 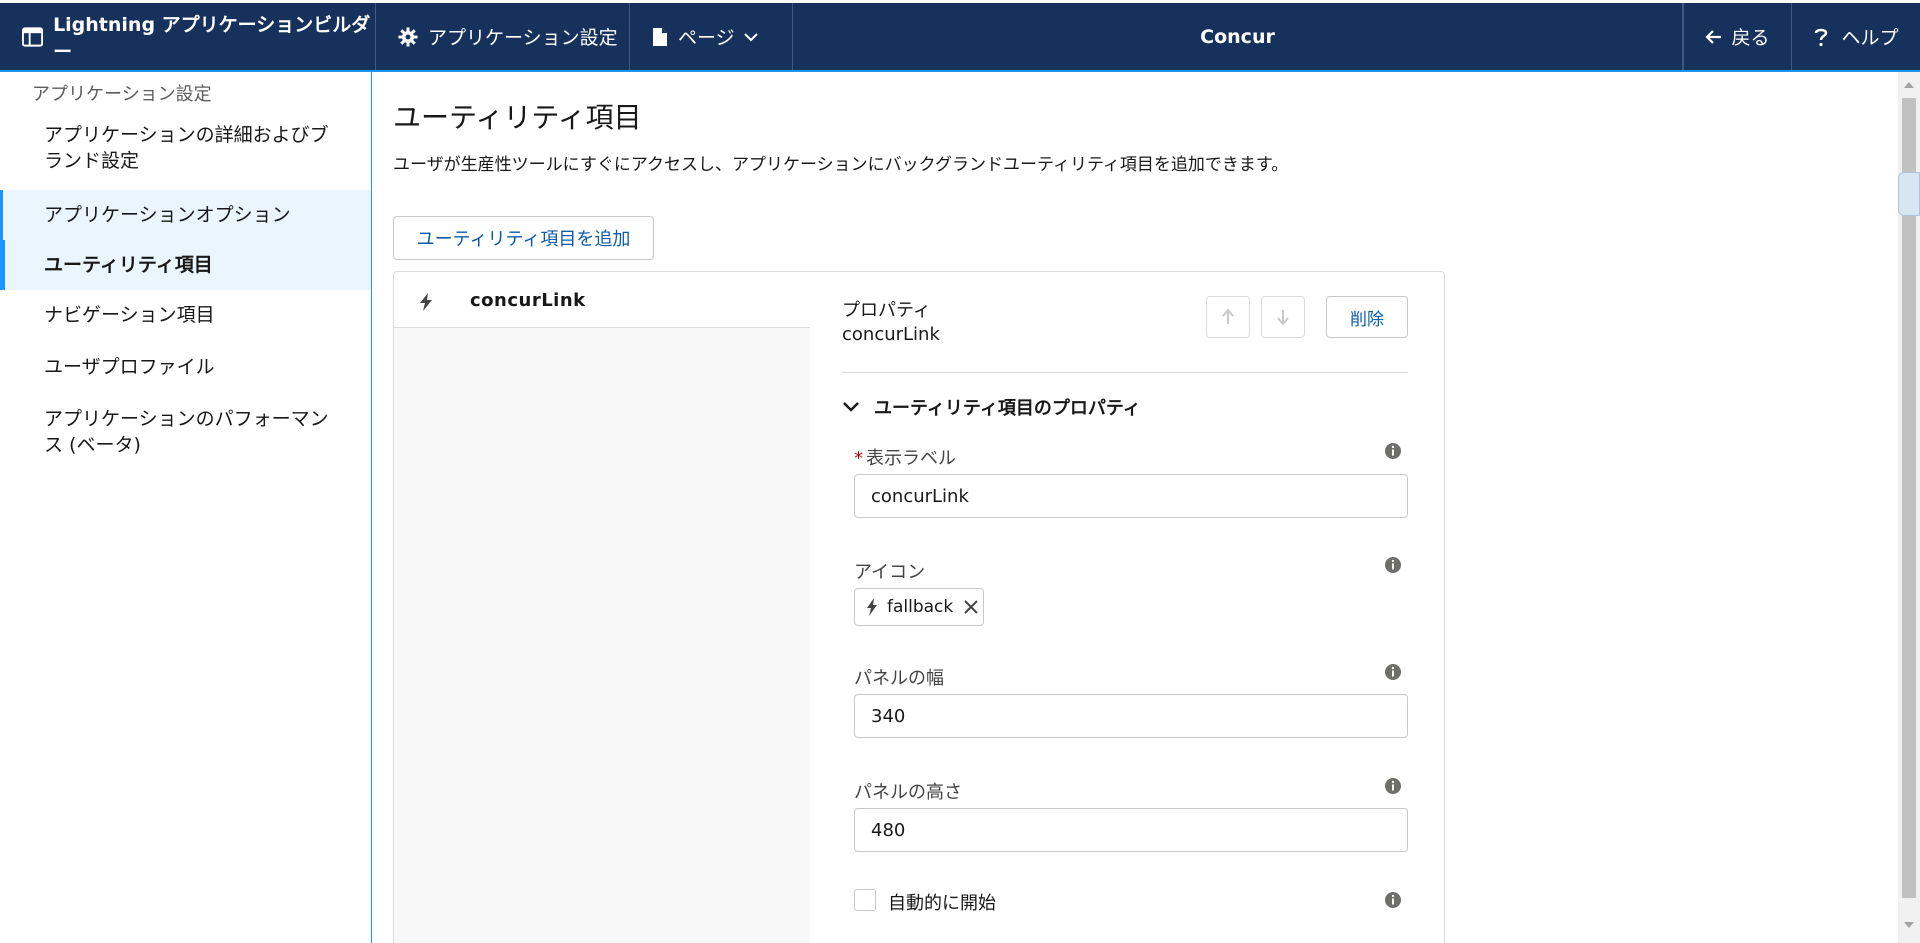 I want to click on help-button: ヘルプ, so click(x=1856, y=36).